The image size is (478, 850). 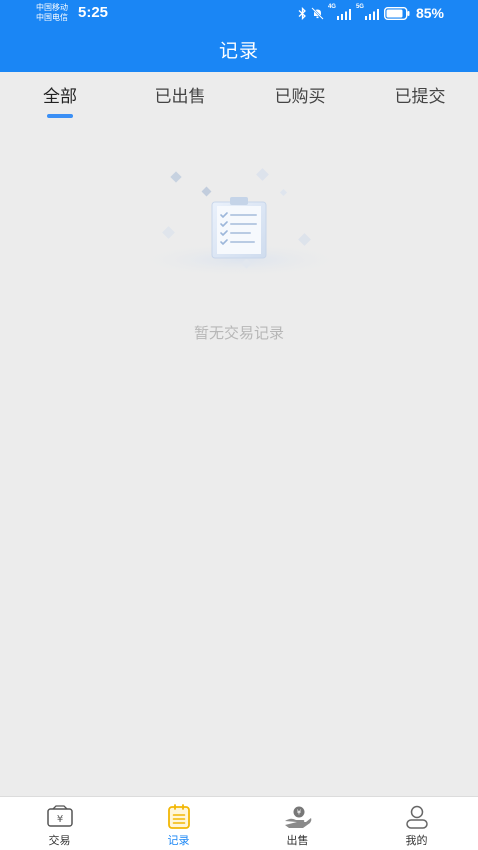 I want to click on tab-label: 已提交, so click(x=420, y=97).